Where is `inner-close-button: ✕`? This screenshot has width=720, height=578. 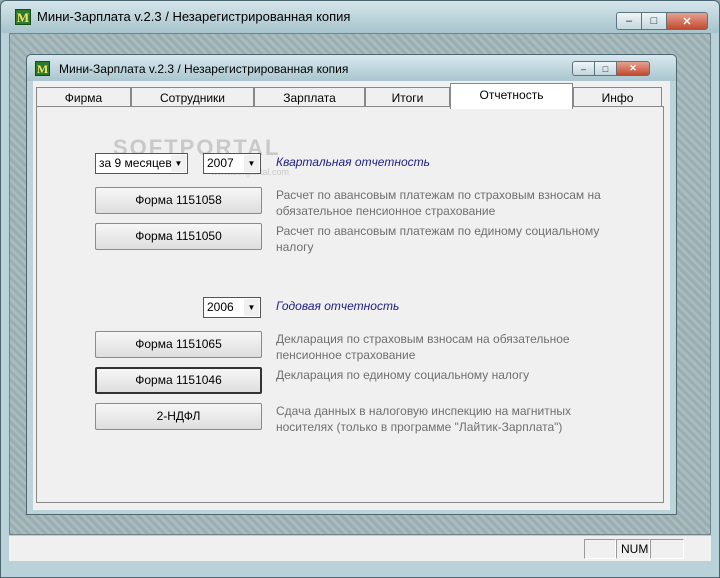
inner-close-button: ✕ is located at coordinates (633, 68).